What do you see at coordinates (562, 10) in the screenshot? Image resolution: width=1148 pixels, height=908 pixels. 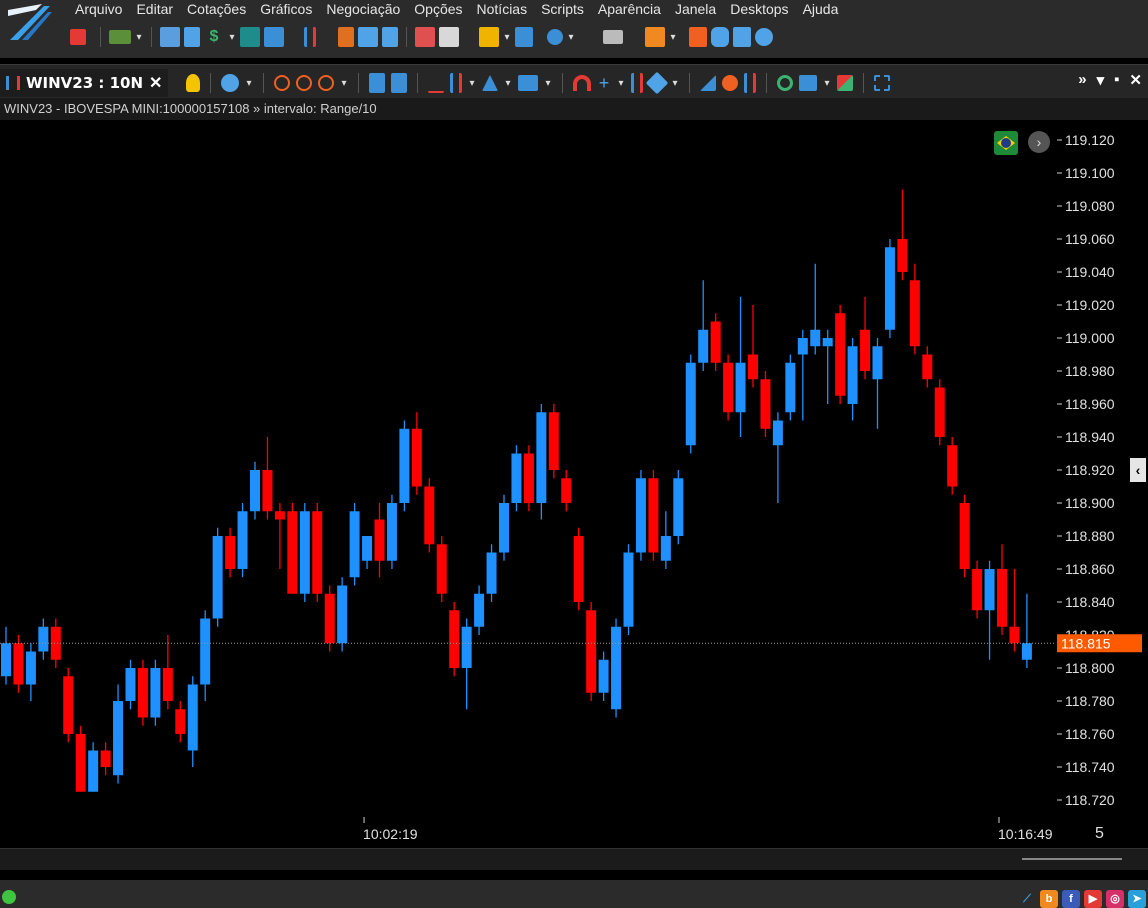 I see `menu-item-7: Scripts` at bounding box center [562, 10].